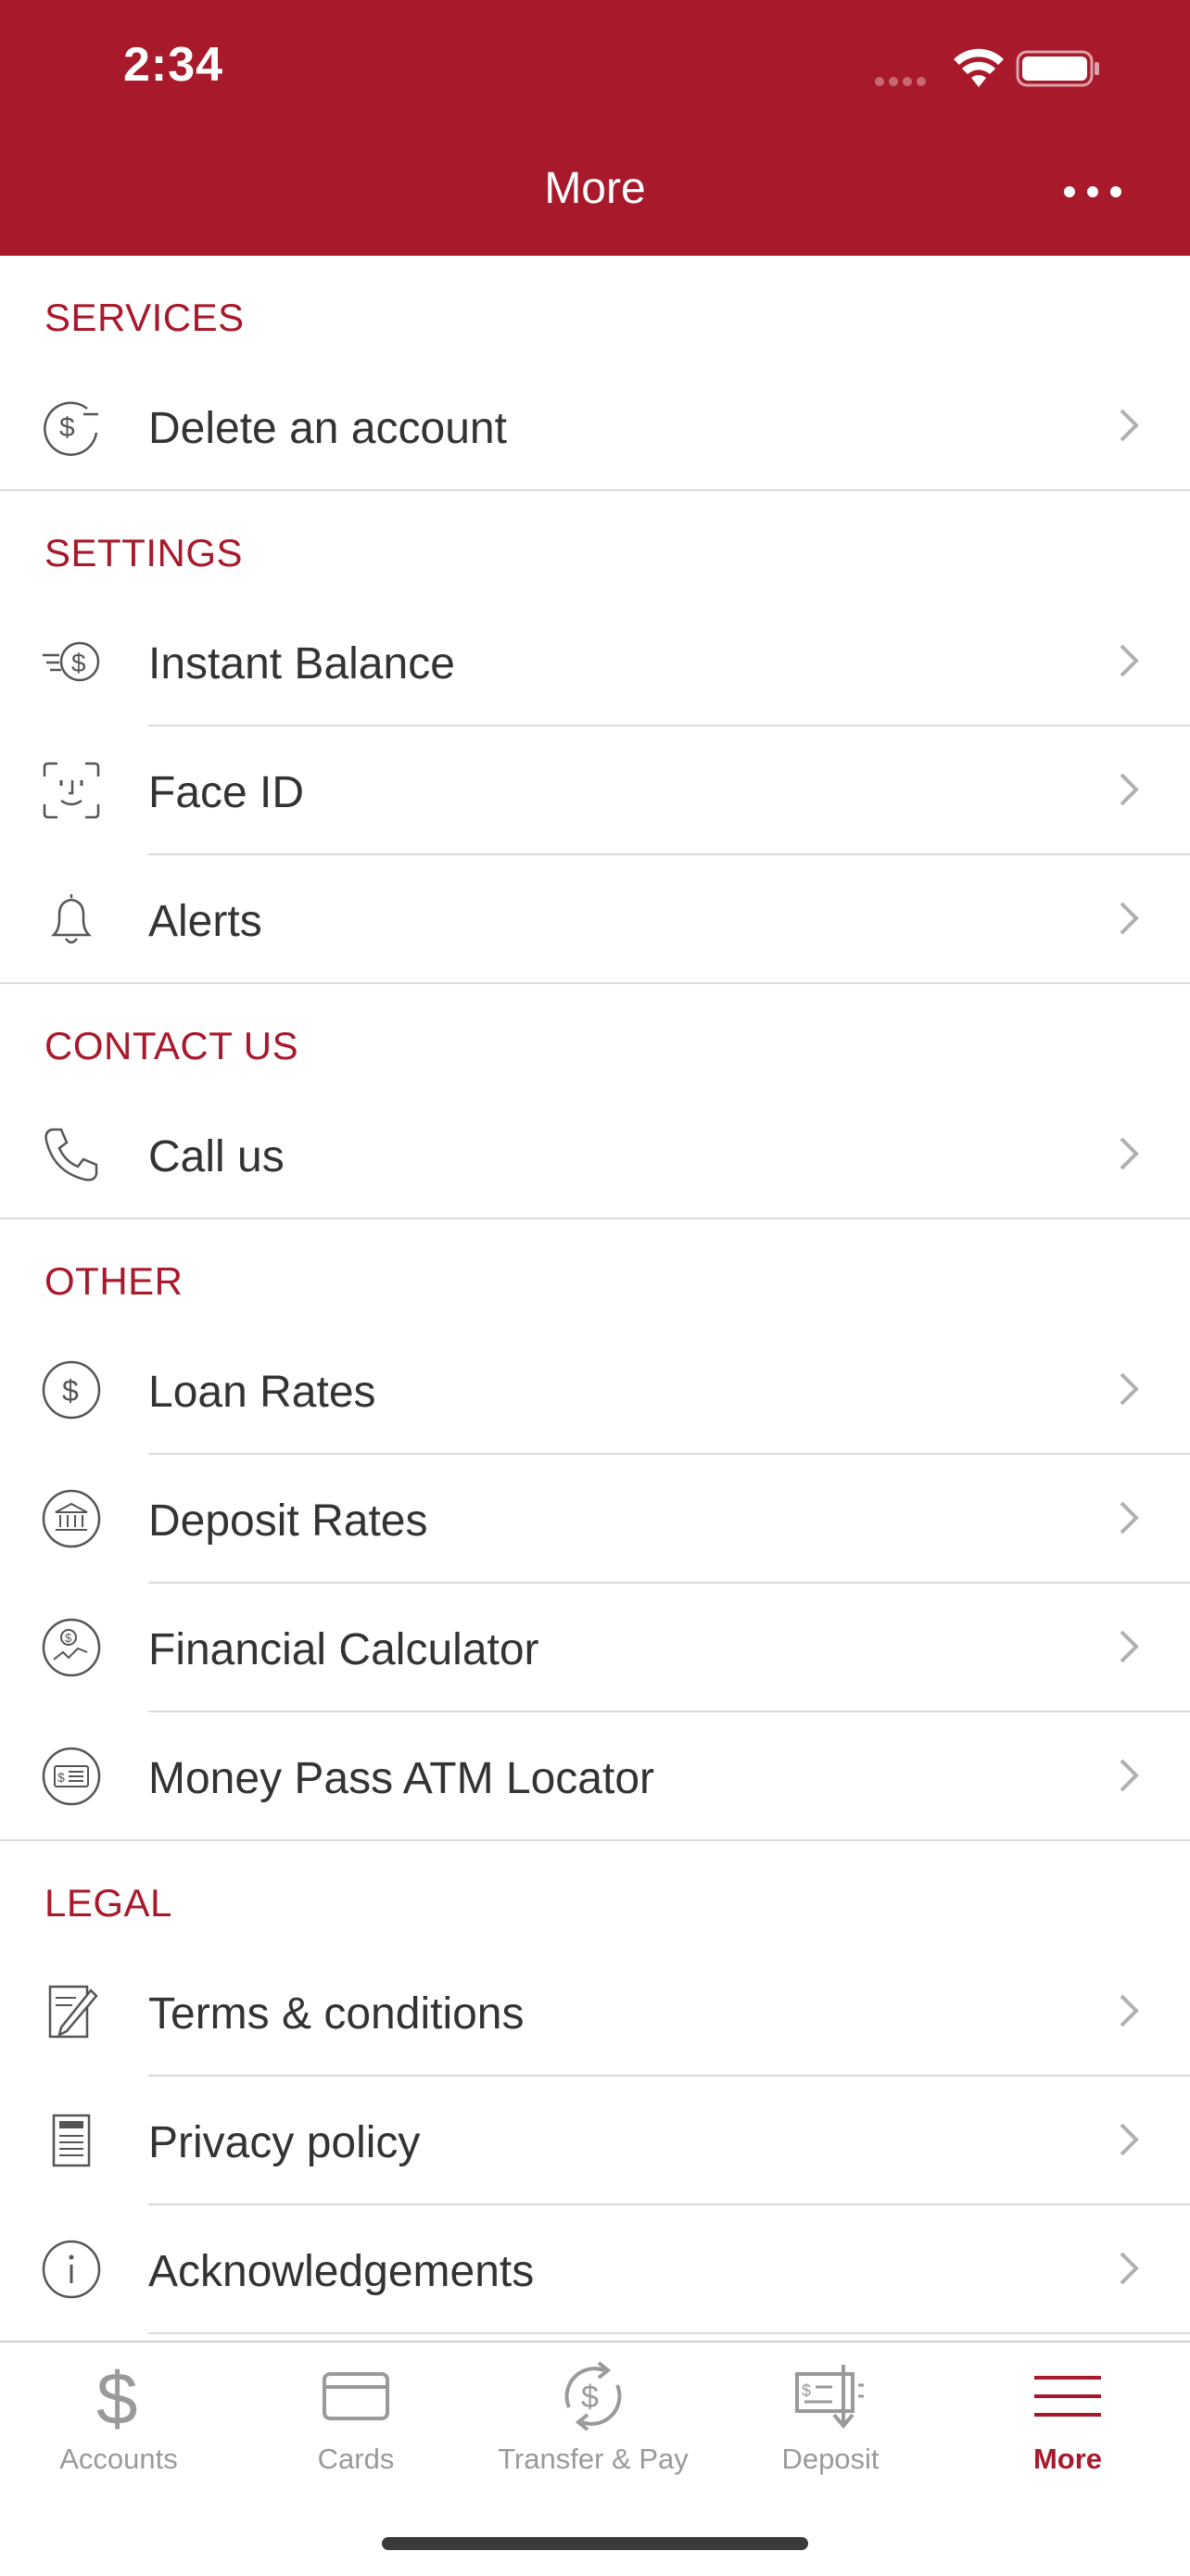 The width and height of the screenshot is (1190, 2576). Describe the element at coordinates (71, 1518) in the screenshot. I see `bank-icon` at that location.